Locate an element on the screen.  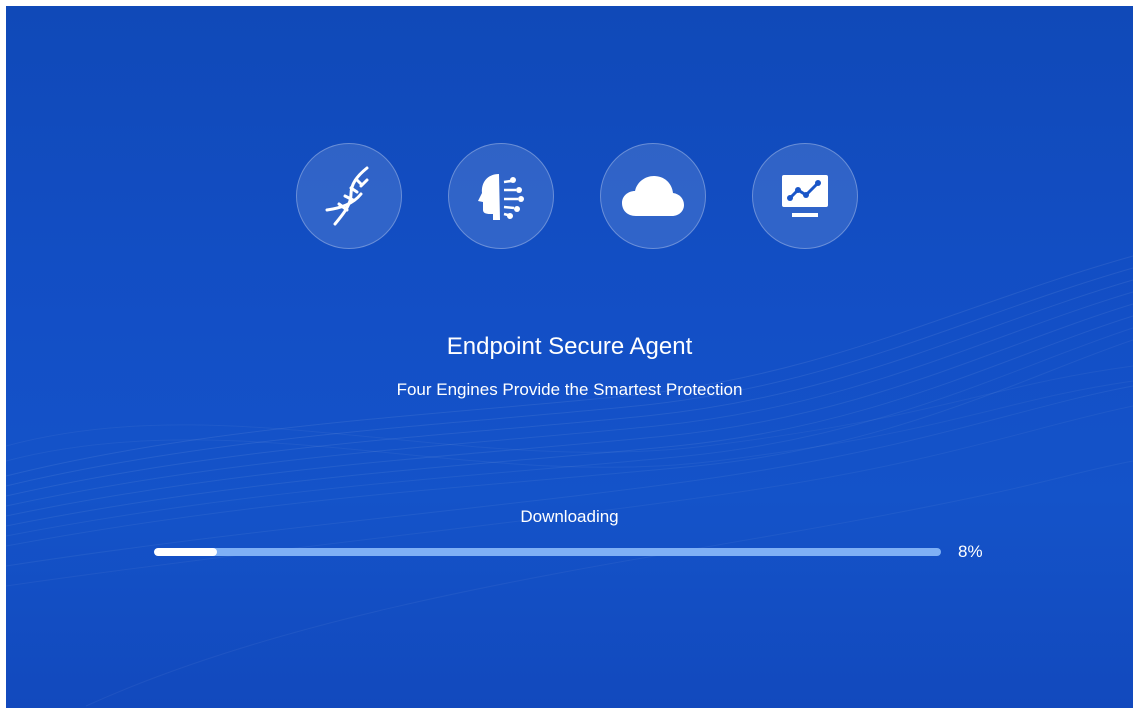
monitor-chart-icon is located at coordinates (805, 196).